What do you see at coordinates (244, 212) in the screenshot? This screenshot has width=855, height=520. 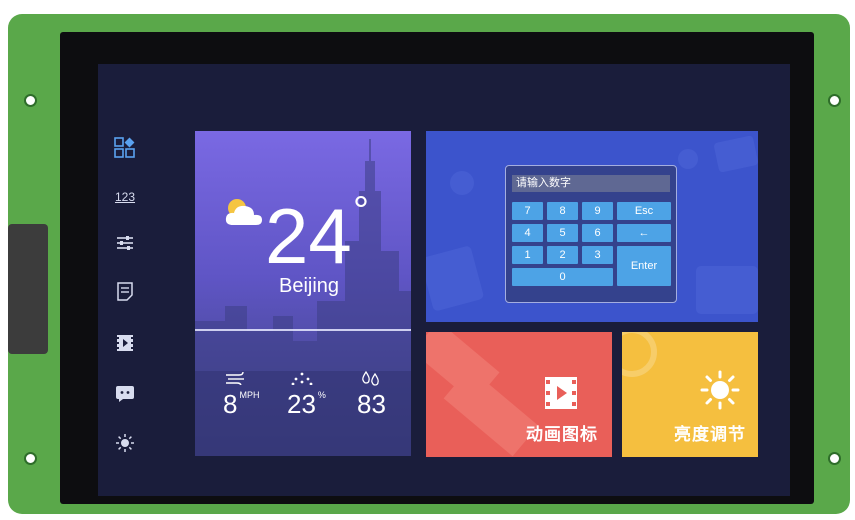 I see `partly-cloudy-icon` at bounding box center [244, 212].